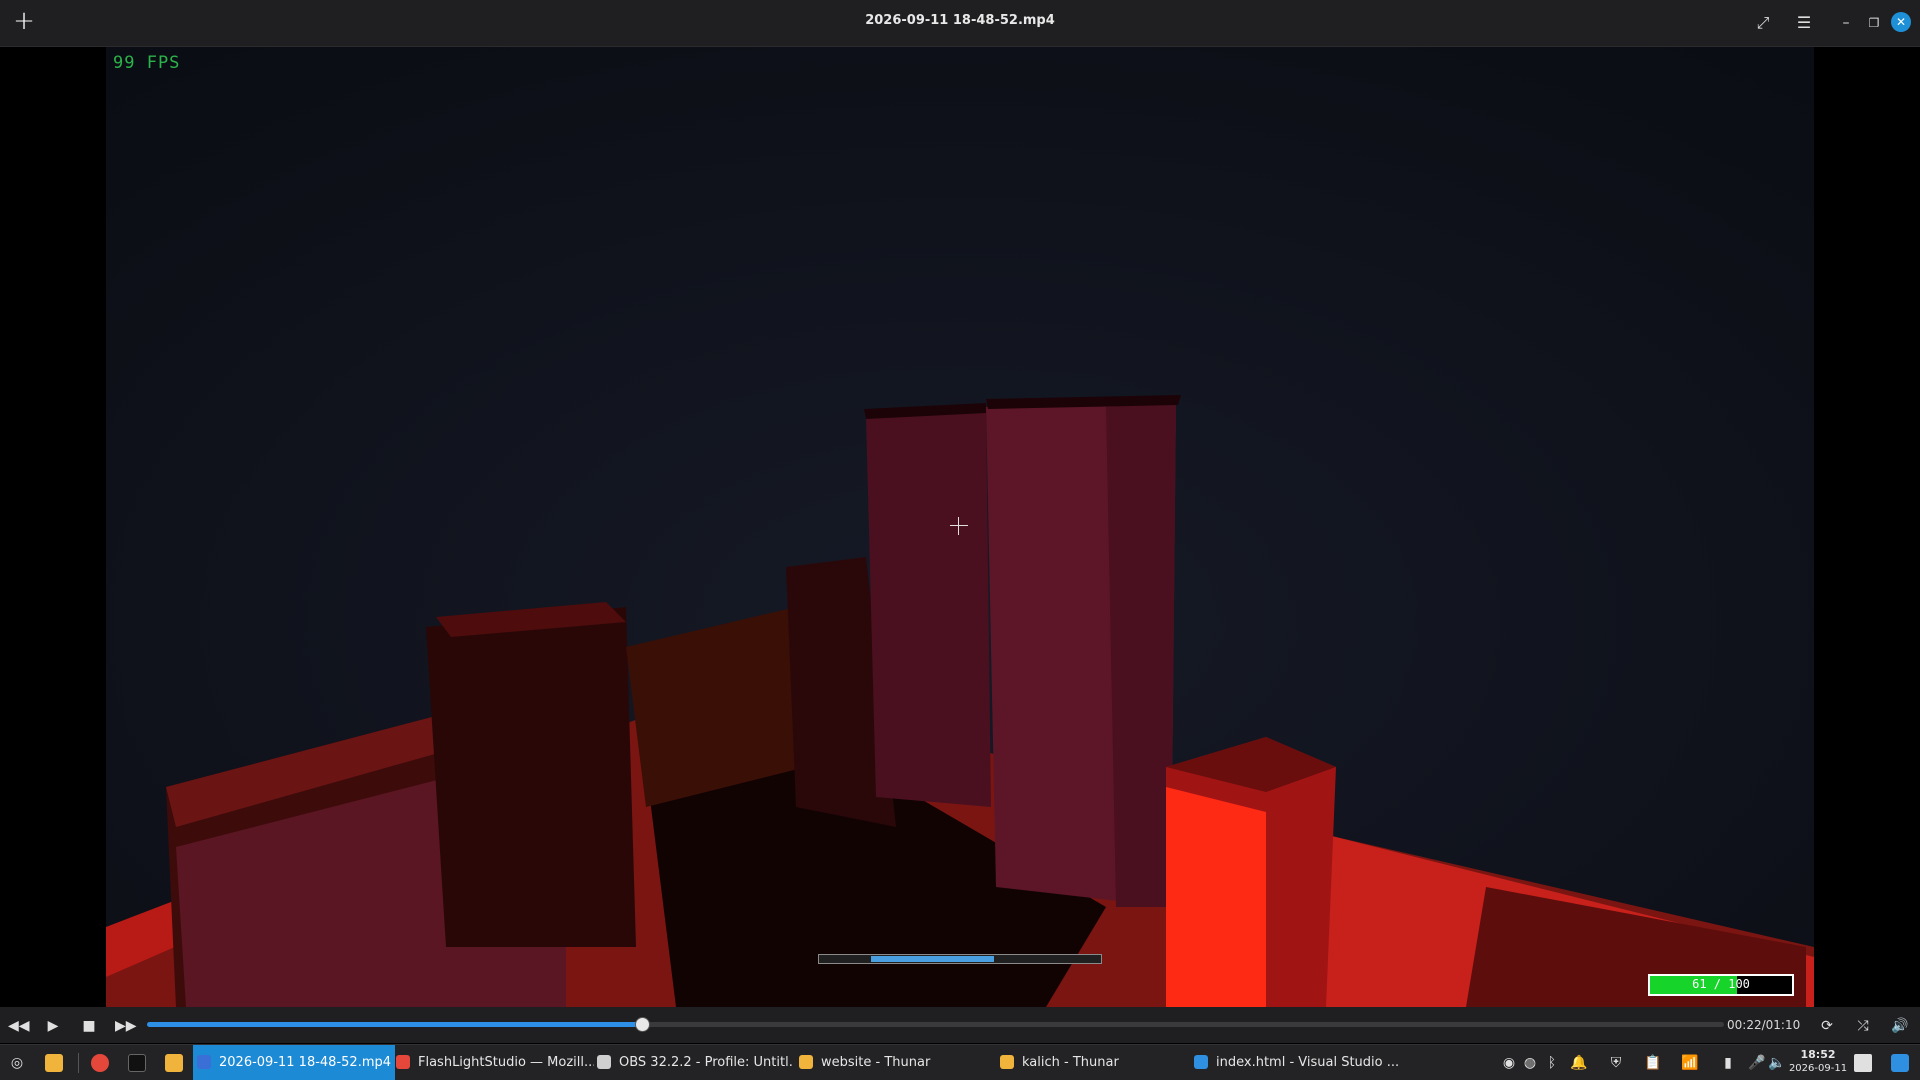 The image size is (1920, 1080). I want to click on taskbar-task: kalich - Thunar, so click(1094, 1062).